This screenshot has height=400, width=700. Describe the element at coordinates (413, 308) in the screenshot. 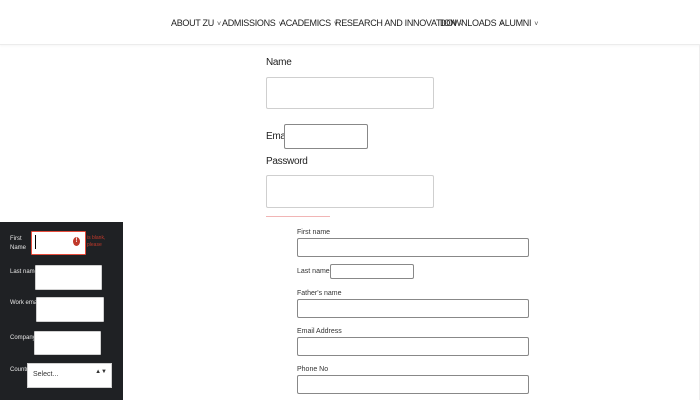

I see `fathers-name-input` at that location.